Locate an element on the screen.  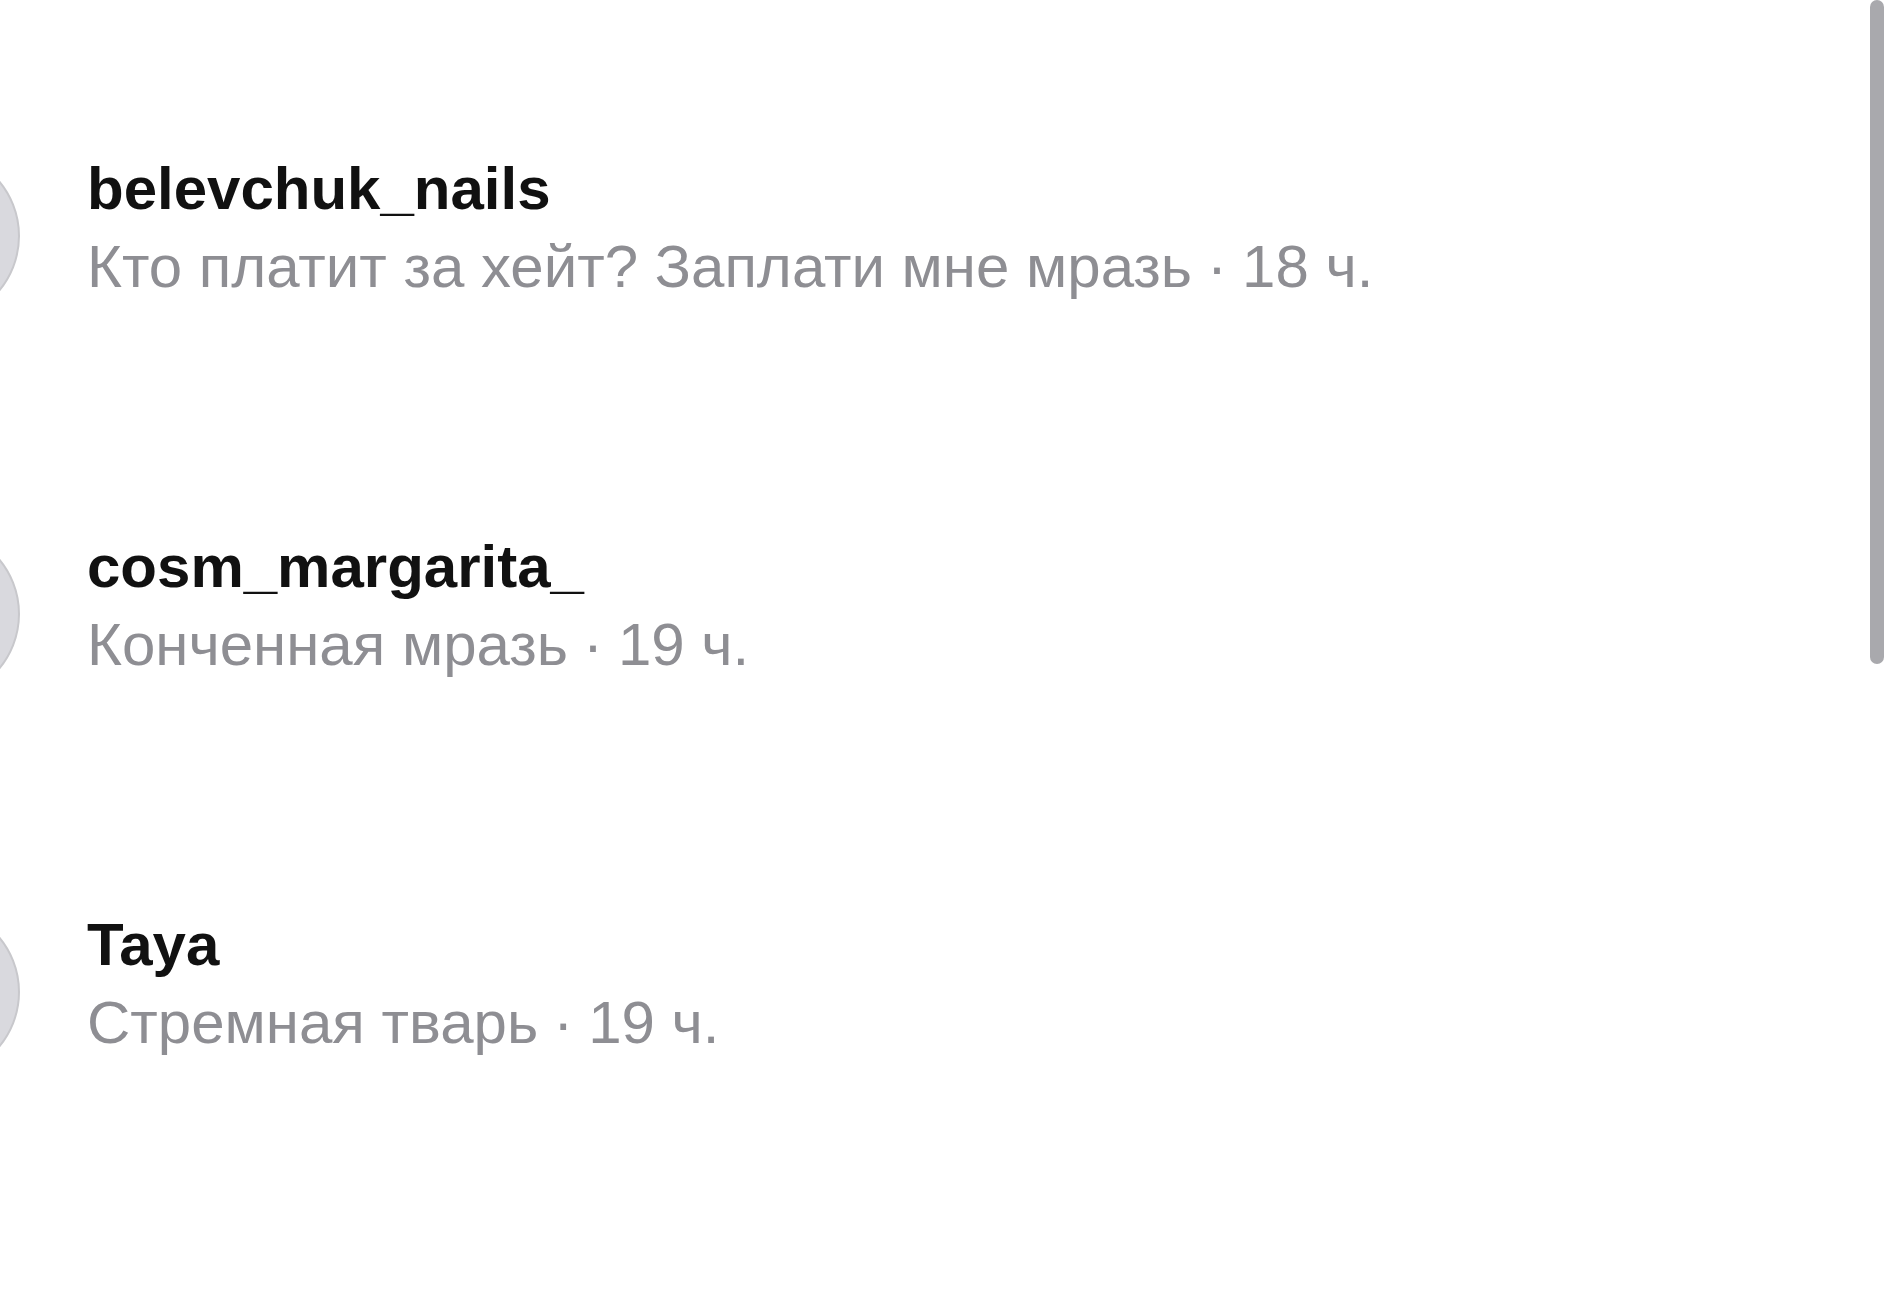
timestamp: 18 ч. is located at coordinates (1308, 267).